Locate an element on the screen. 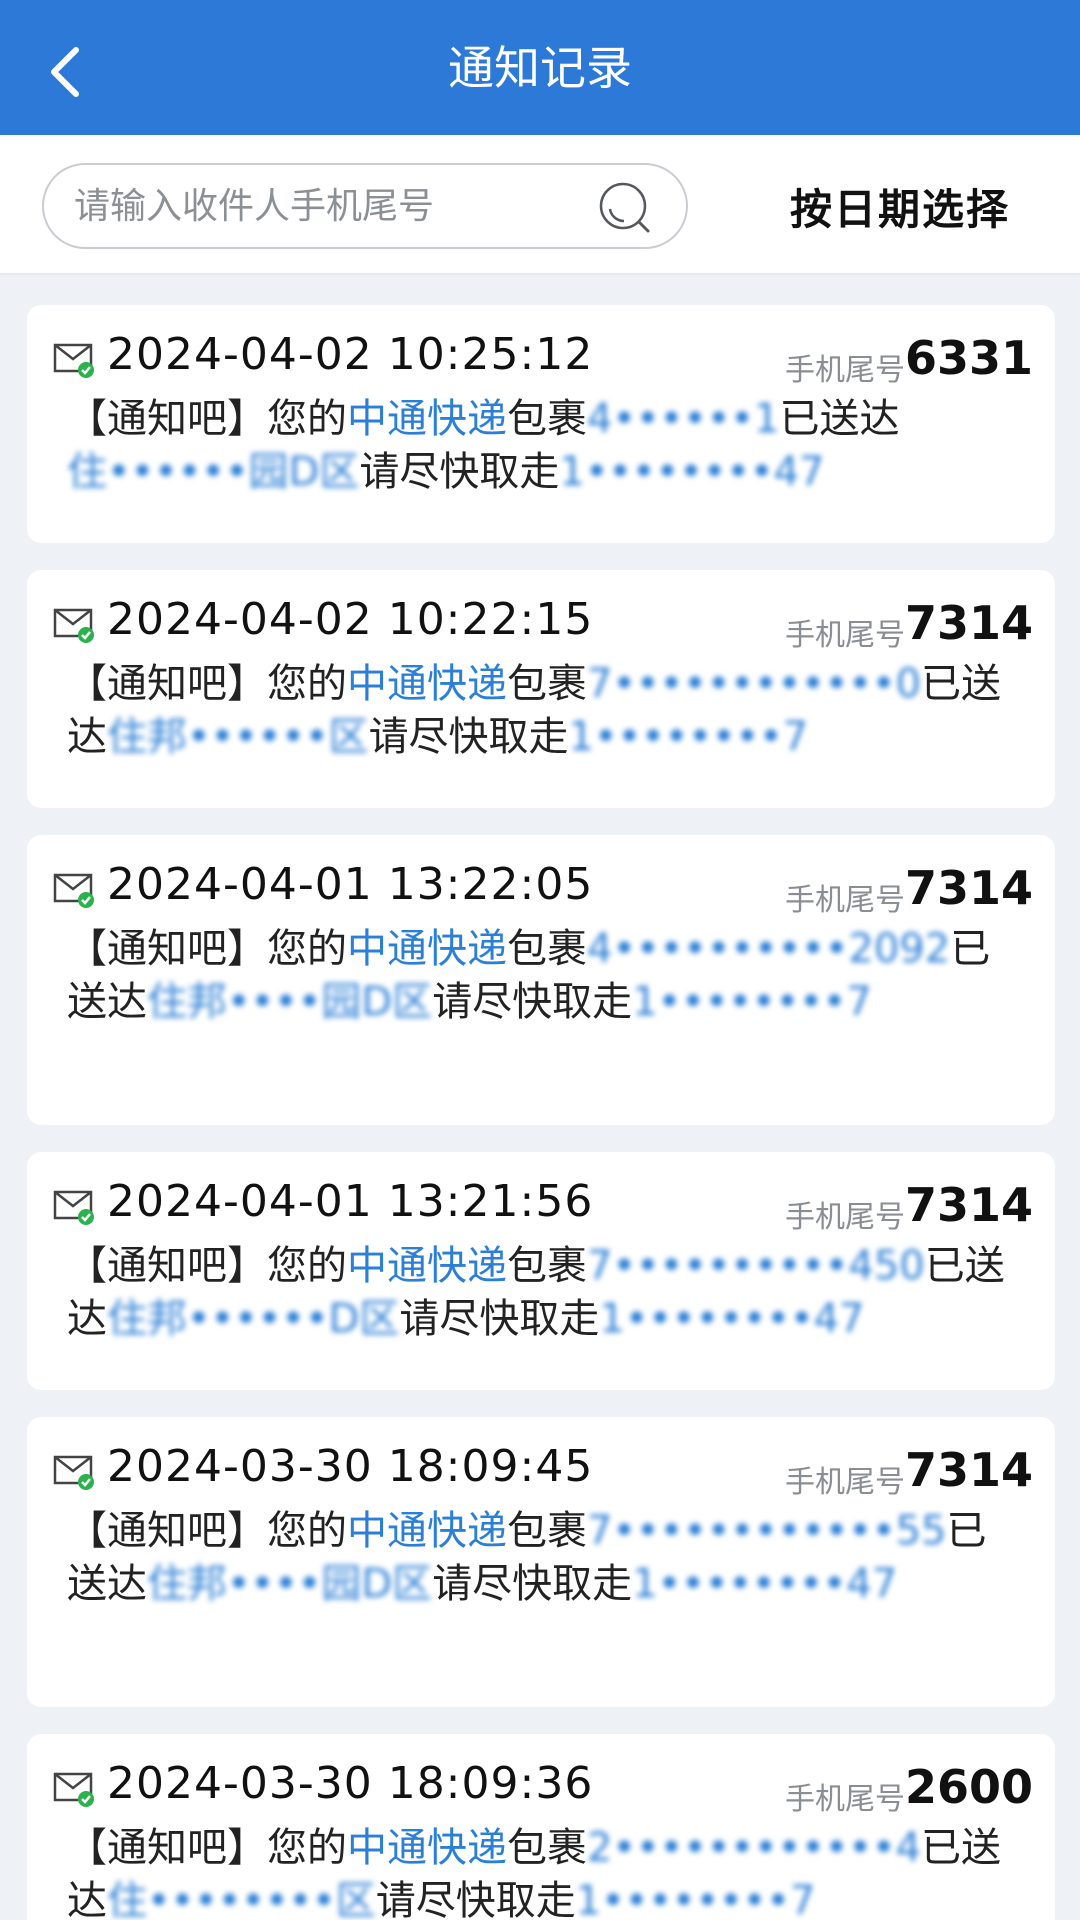  tracking-number: 7••••••••••••55 is located at coordinates (767, 1531).